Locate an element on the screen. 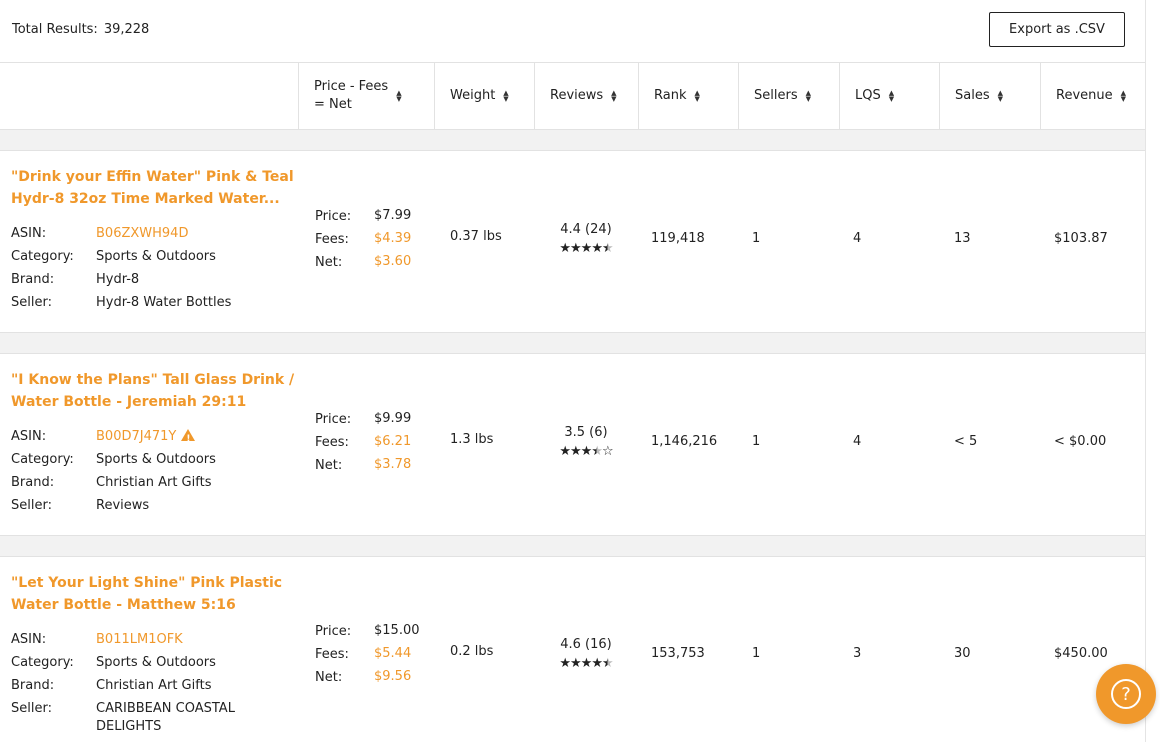 The image size is (1160, 742). price-value: $15.00 is located at coordinates (397, 630).